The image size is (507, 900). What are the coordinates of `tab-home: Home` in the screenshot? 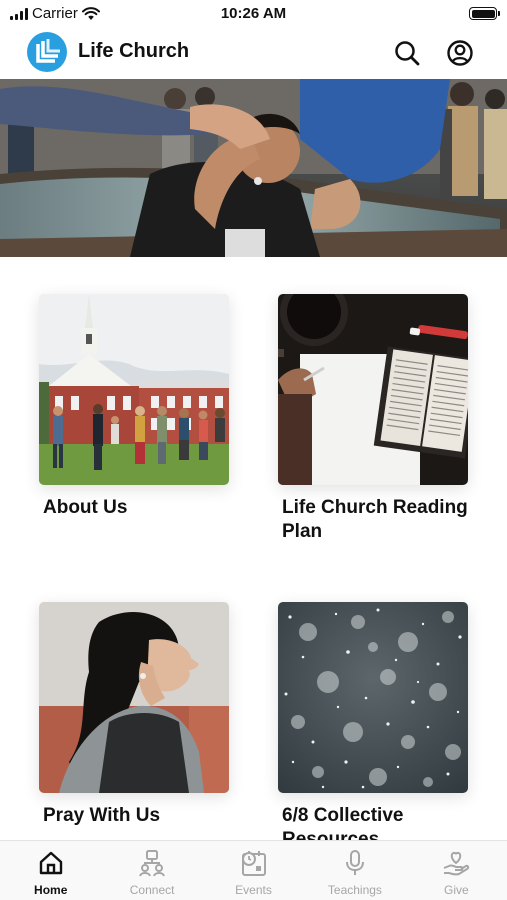 It's located at (50, 870).